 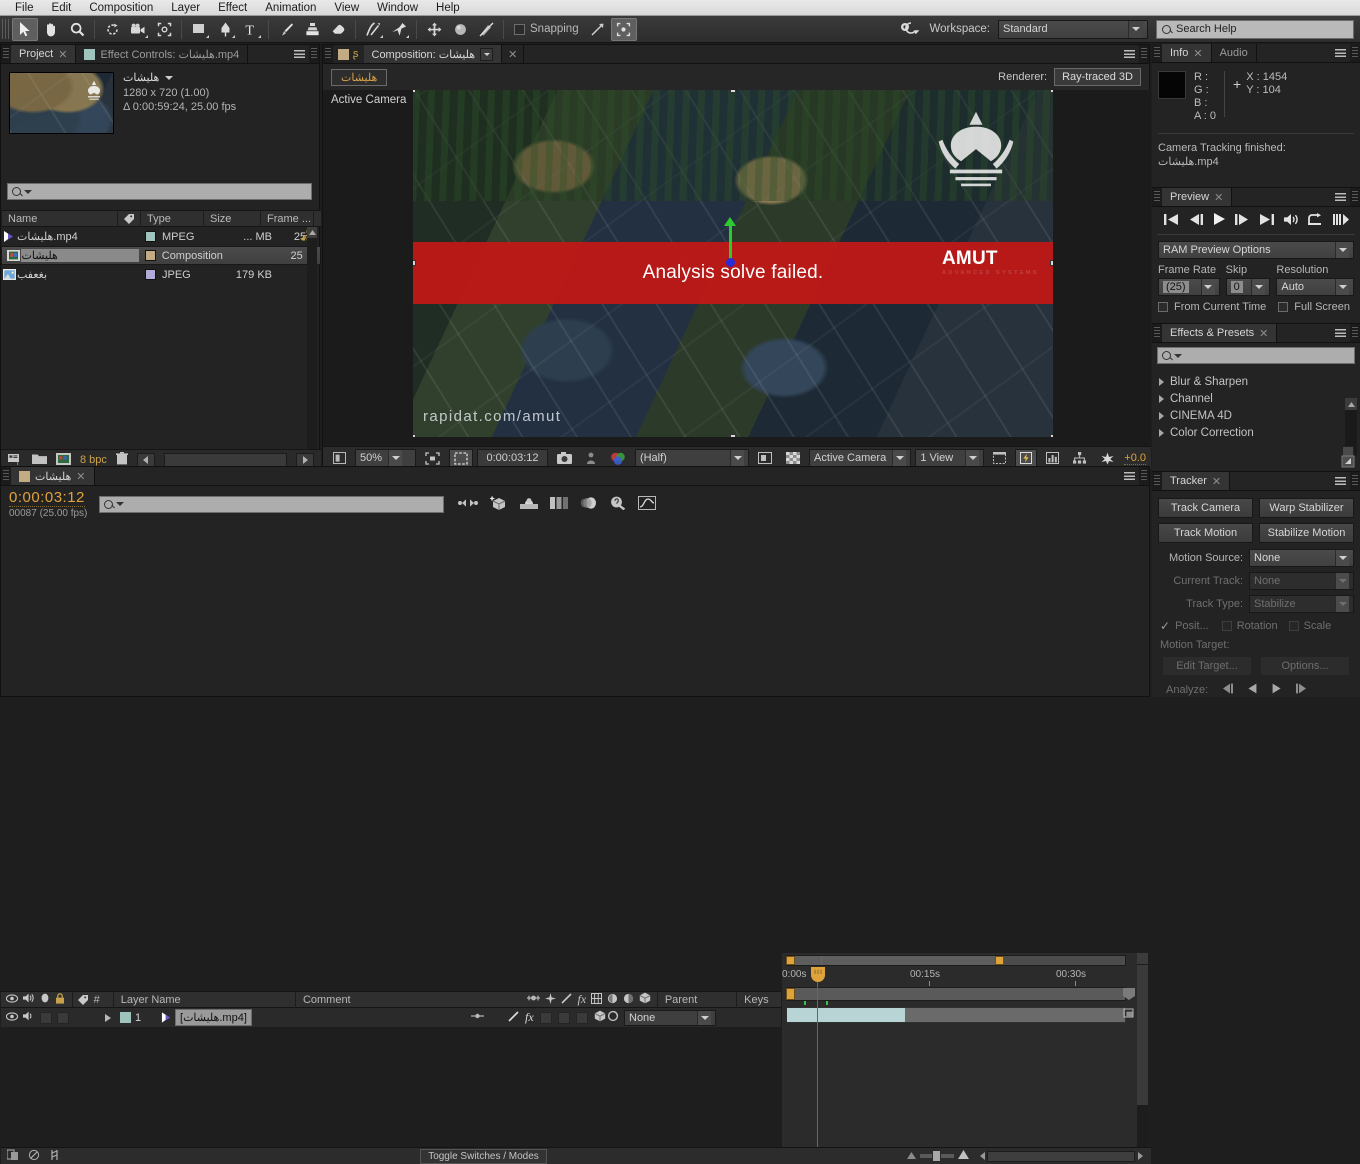 What do you see at coordinates (1315, 220) in the screenshot?
I see `loop-icon` at bounding box center [1315, 220].